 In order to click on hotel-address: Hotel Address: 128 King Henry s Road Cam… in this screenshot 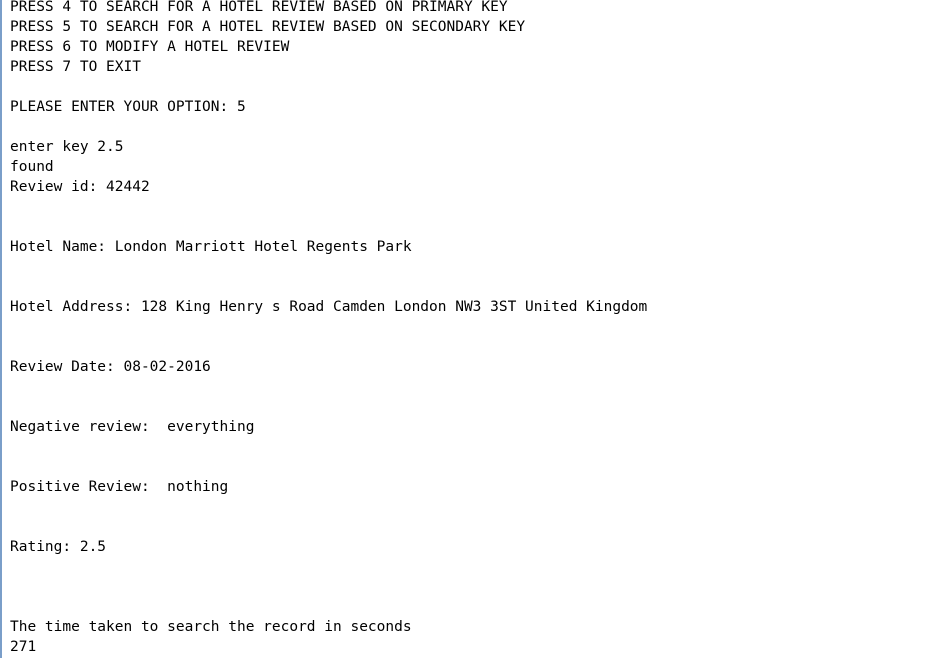, I will do `click(329, 307)`.